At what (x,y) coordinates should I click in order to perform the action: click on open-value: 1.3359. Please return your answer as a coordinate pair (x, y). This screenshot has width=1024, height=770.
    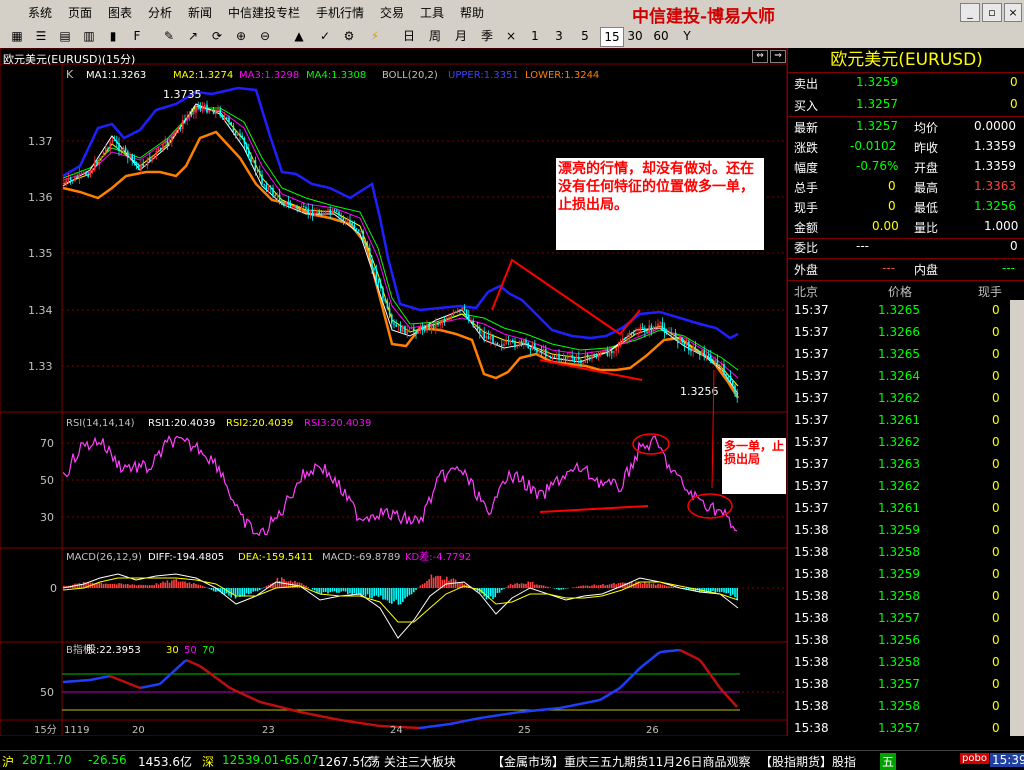
    Looking at the image, I should click on (995, 166).